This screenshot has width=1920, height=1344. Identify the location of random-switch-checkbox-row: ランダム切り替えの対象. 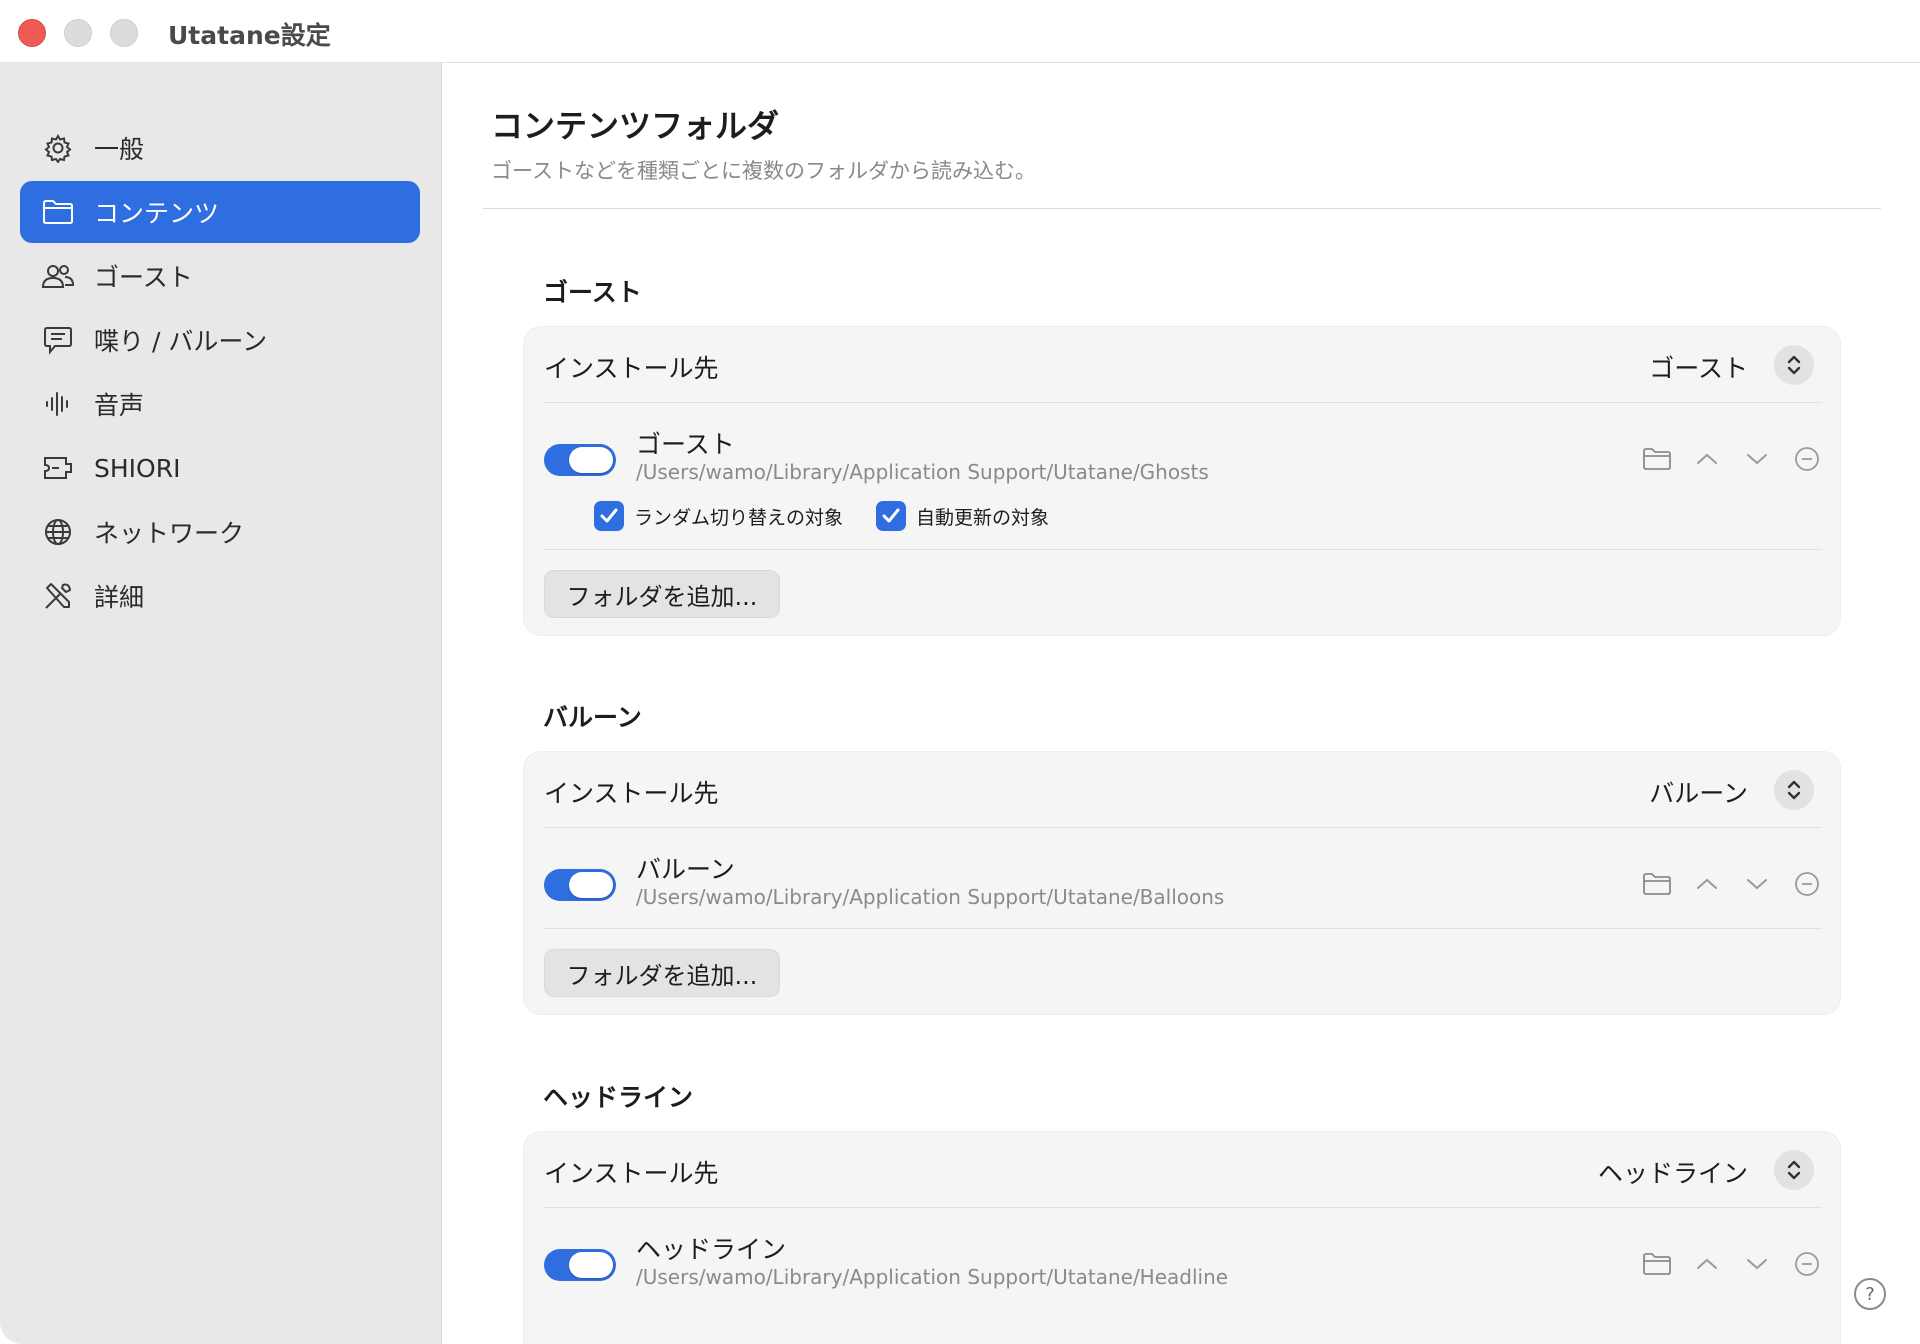
(718, 516).